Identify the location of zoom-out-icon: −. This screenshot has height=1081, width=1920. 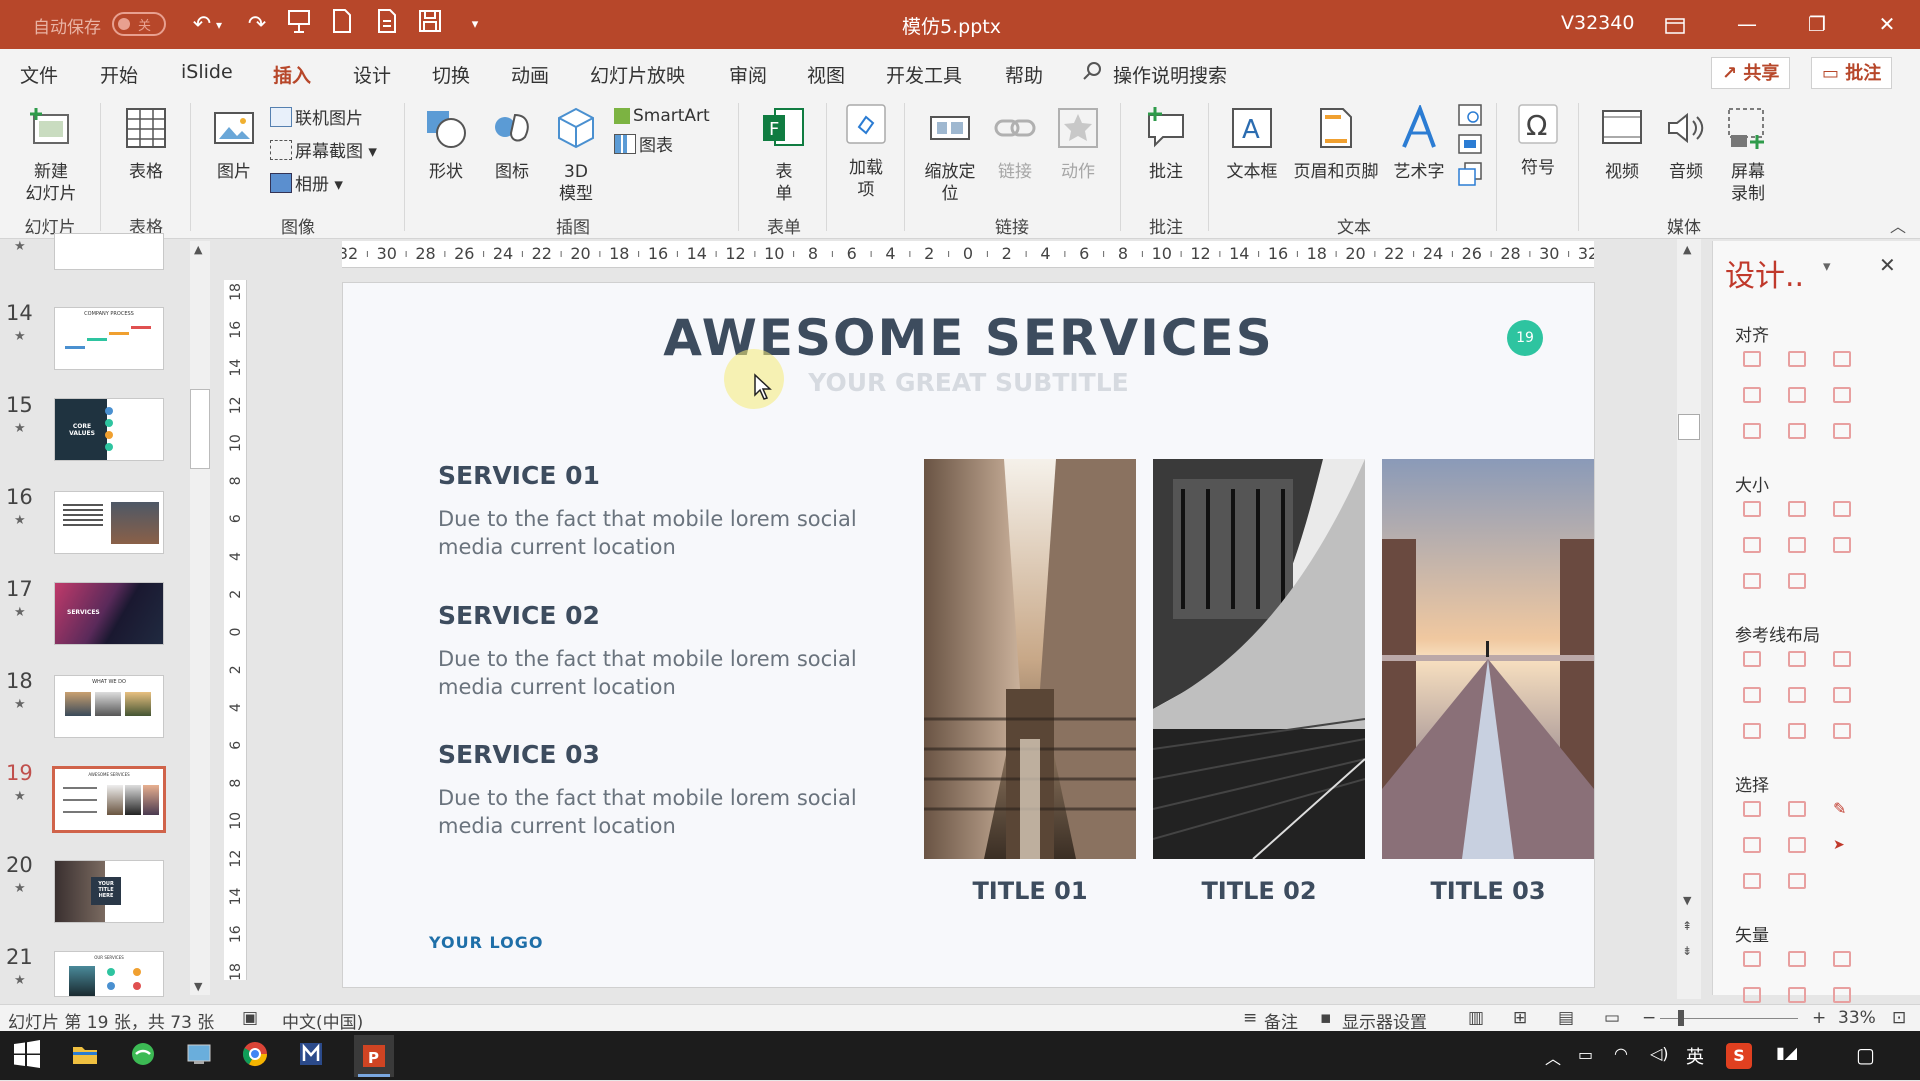
(1649, 1018).